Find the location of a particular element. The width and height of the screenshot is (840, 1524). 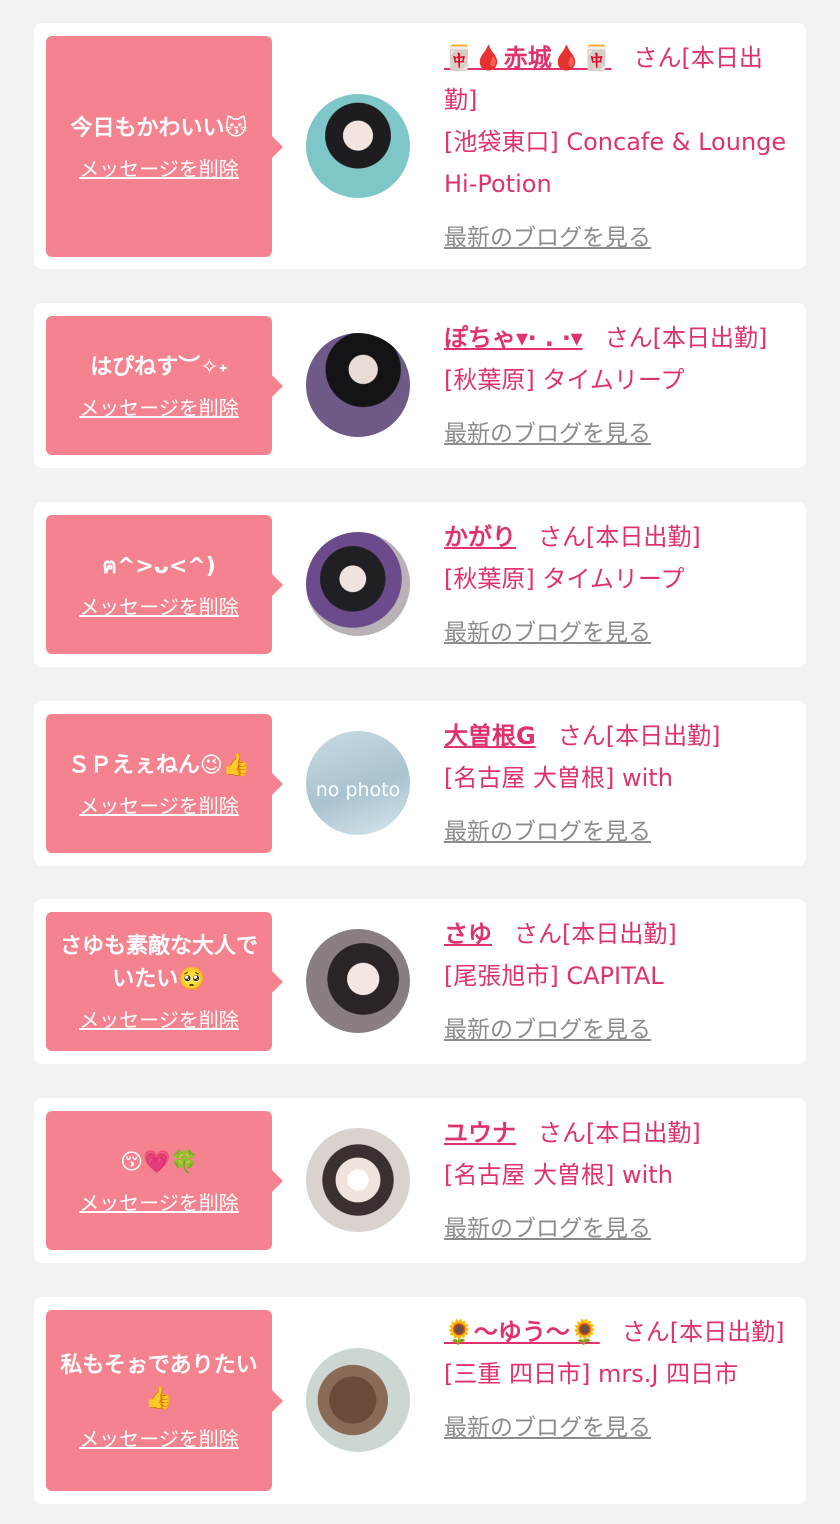

cast-name-link: 🌻〜ゆう〜🌻 is located at coordinates (522, 1332).